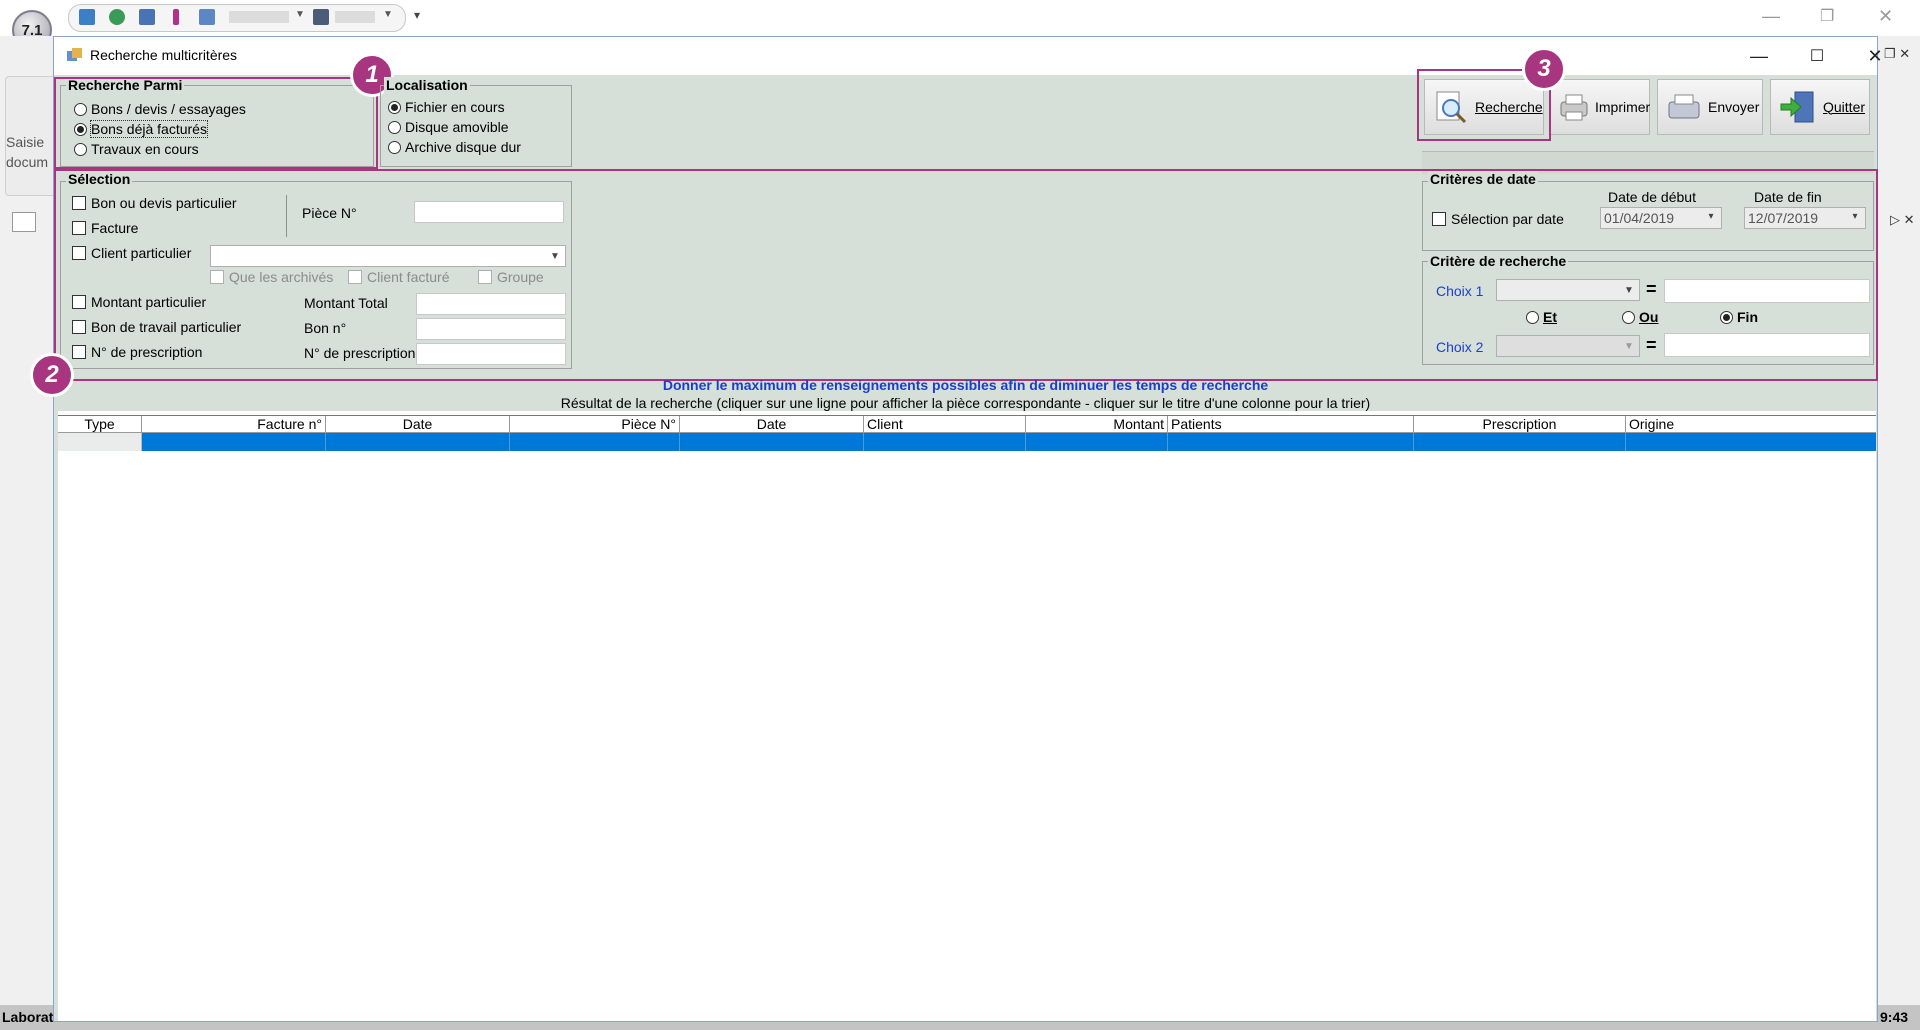 This screenshot has height=1030, width=1920. I want to click on document-tab-icon, so click(24, 222).